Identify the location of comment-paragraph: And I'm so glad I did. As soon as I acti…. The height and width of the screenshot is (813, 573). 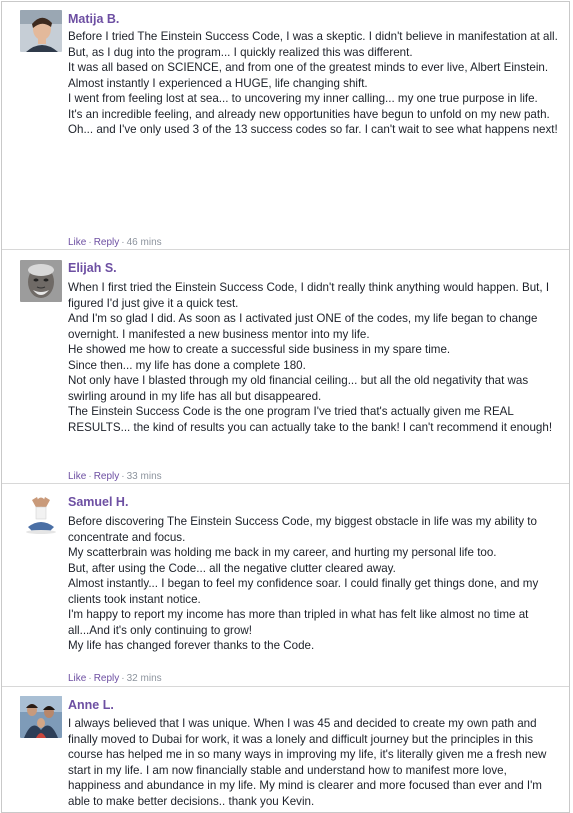
(303, 326).